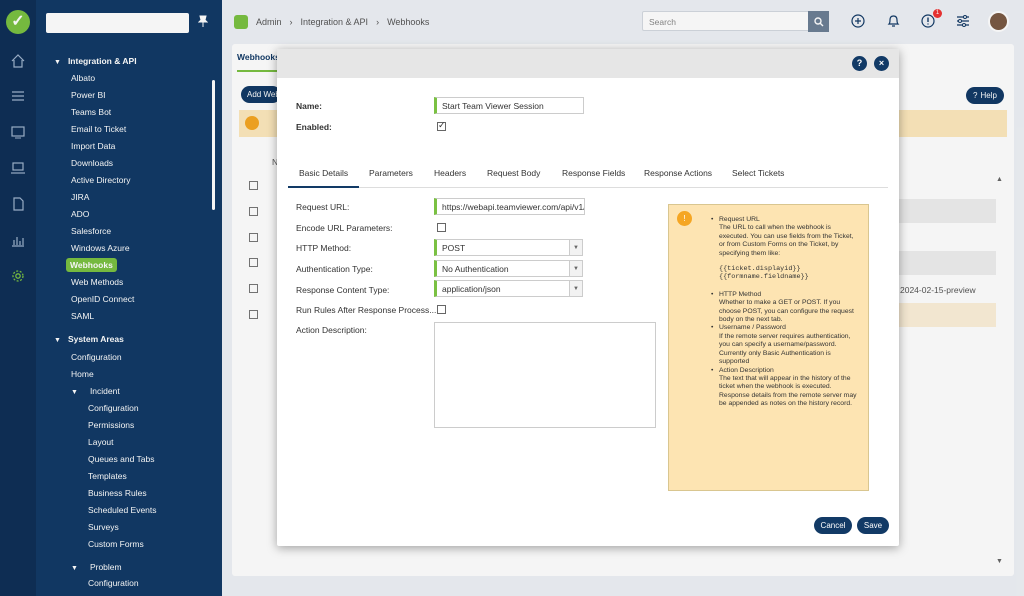  Describe the element at coordinates (785, 328) in the screenshot. I see `info-title: Username / Password` at that location.